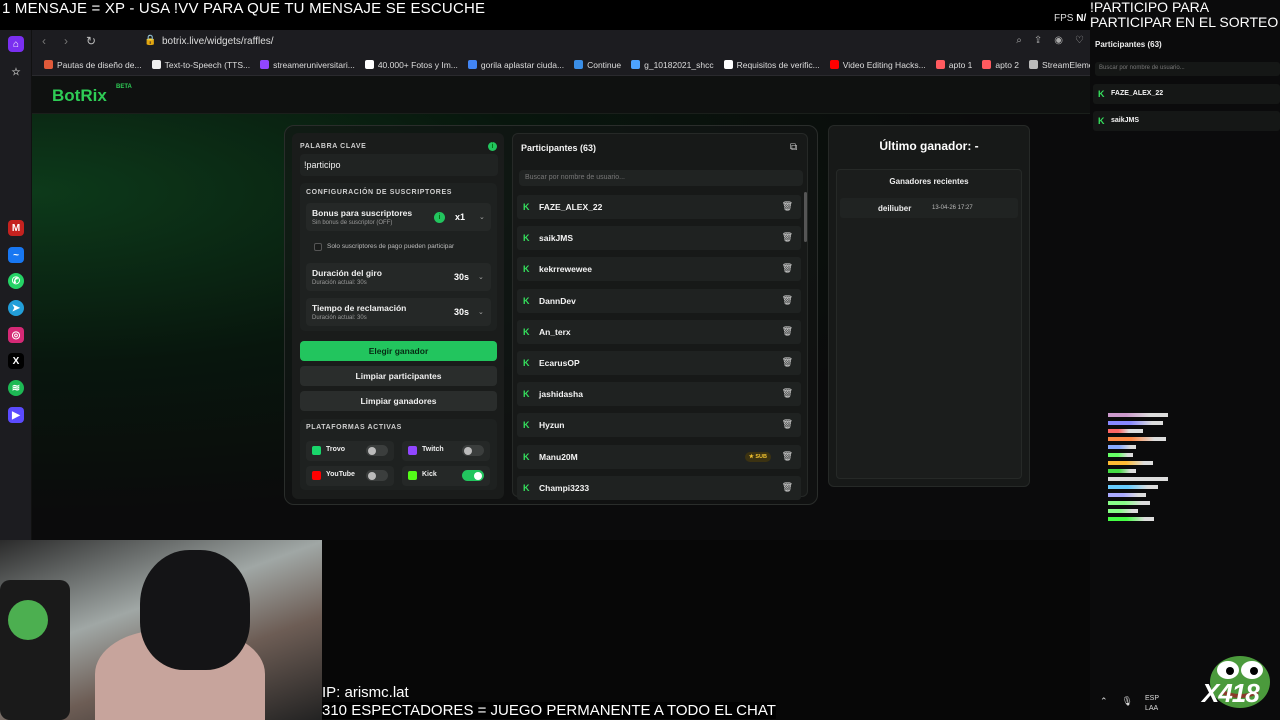  I want to click on bookmark-icon: ♡, so click(1079, 40).